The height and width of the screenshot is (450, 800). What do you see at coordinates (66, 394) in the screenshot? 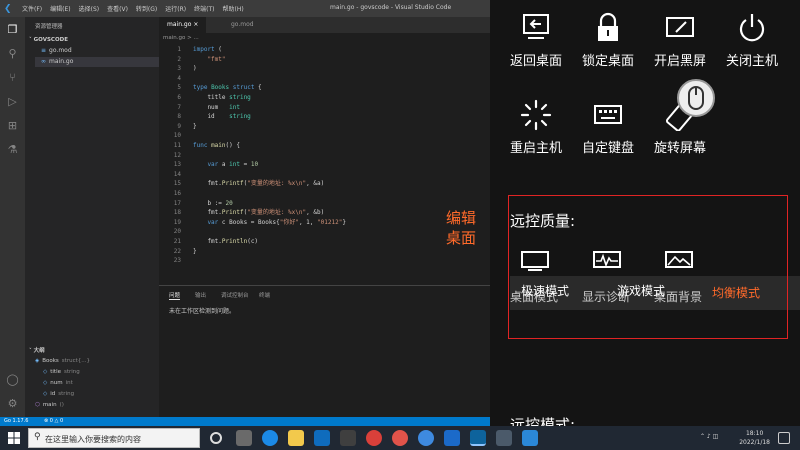
I see `outline-detail: string` at bounding box center [66, 394].